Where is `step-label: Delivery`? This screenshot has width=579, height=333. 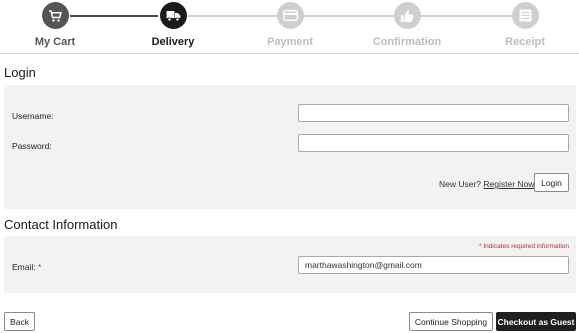
step-label: Delivery is located at coordinates (173, 42).